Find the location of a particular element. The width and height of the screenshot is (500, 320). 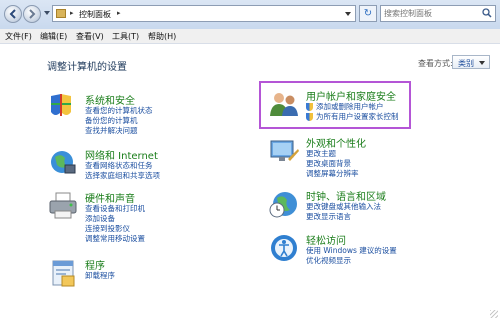

forward-arrow-icon is located at coordinates (32, 14).